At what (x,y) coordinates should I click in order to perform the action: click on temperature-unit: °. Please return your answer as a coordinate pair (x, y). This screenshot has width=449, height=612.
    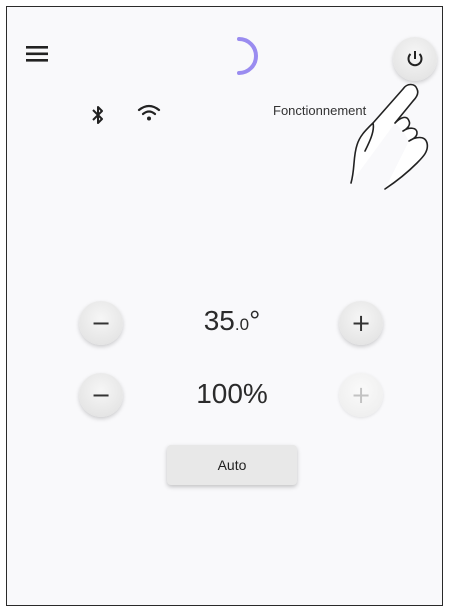
    Looking at the image, I should click on (255, 320).